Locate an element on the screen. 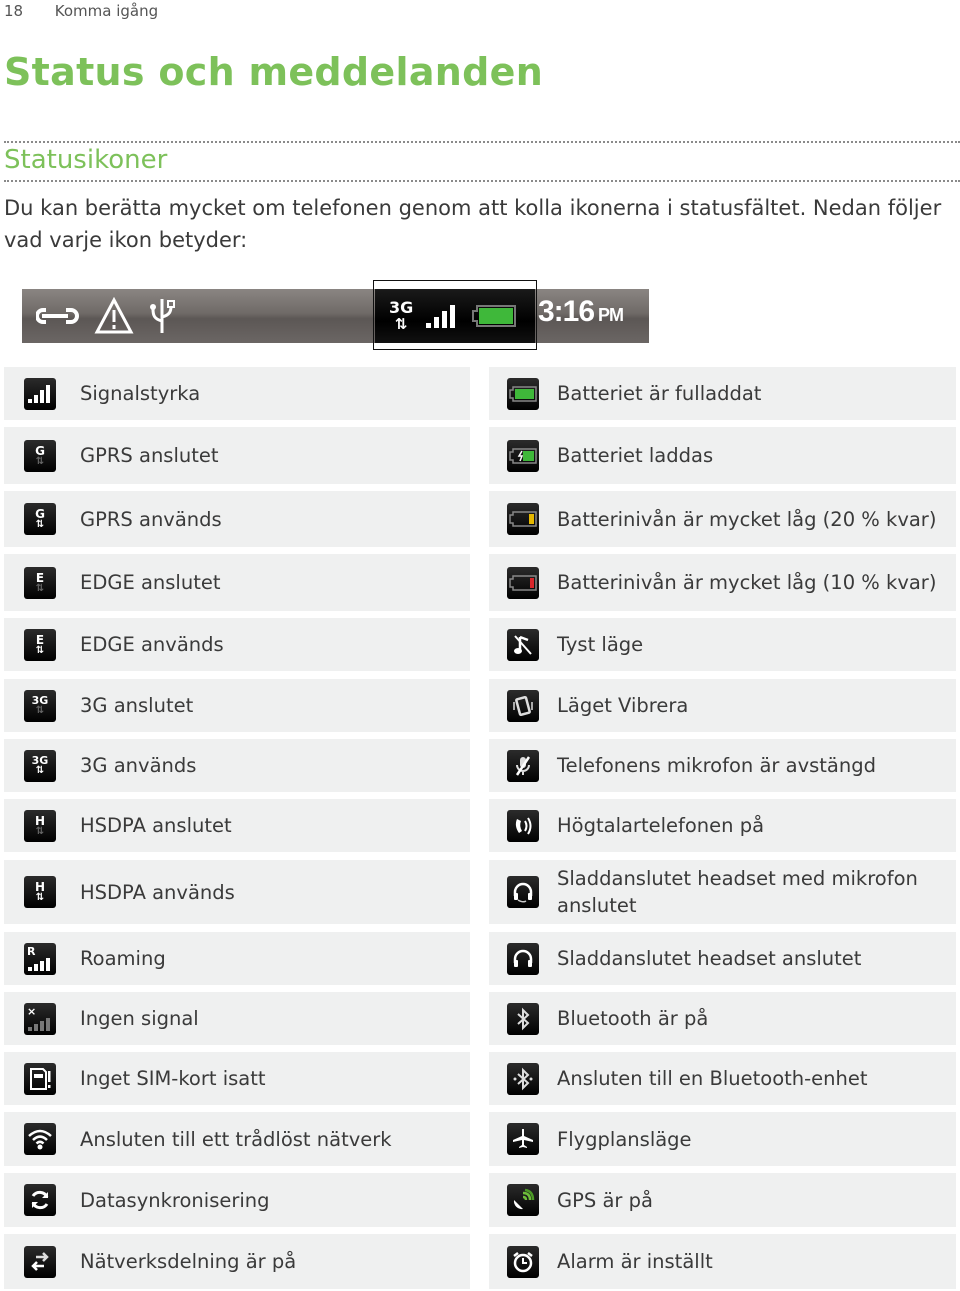  table-row: × Ingen signal is located at coordinates (237, 1018).